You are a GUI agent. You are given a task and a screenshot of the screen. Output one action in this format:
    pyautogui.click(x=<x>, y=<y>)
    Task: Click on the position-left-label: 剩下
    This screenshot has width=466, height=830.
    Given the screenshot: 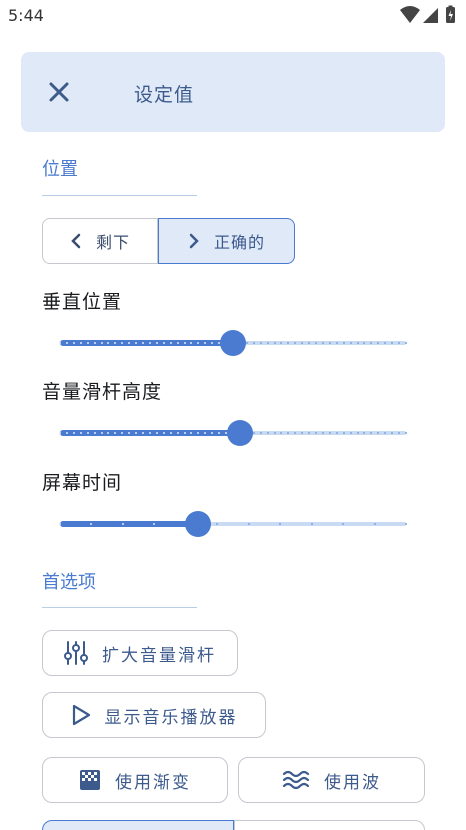 What is the action you would take?
    pyautogui.click(x=112, y=242)
    